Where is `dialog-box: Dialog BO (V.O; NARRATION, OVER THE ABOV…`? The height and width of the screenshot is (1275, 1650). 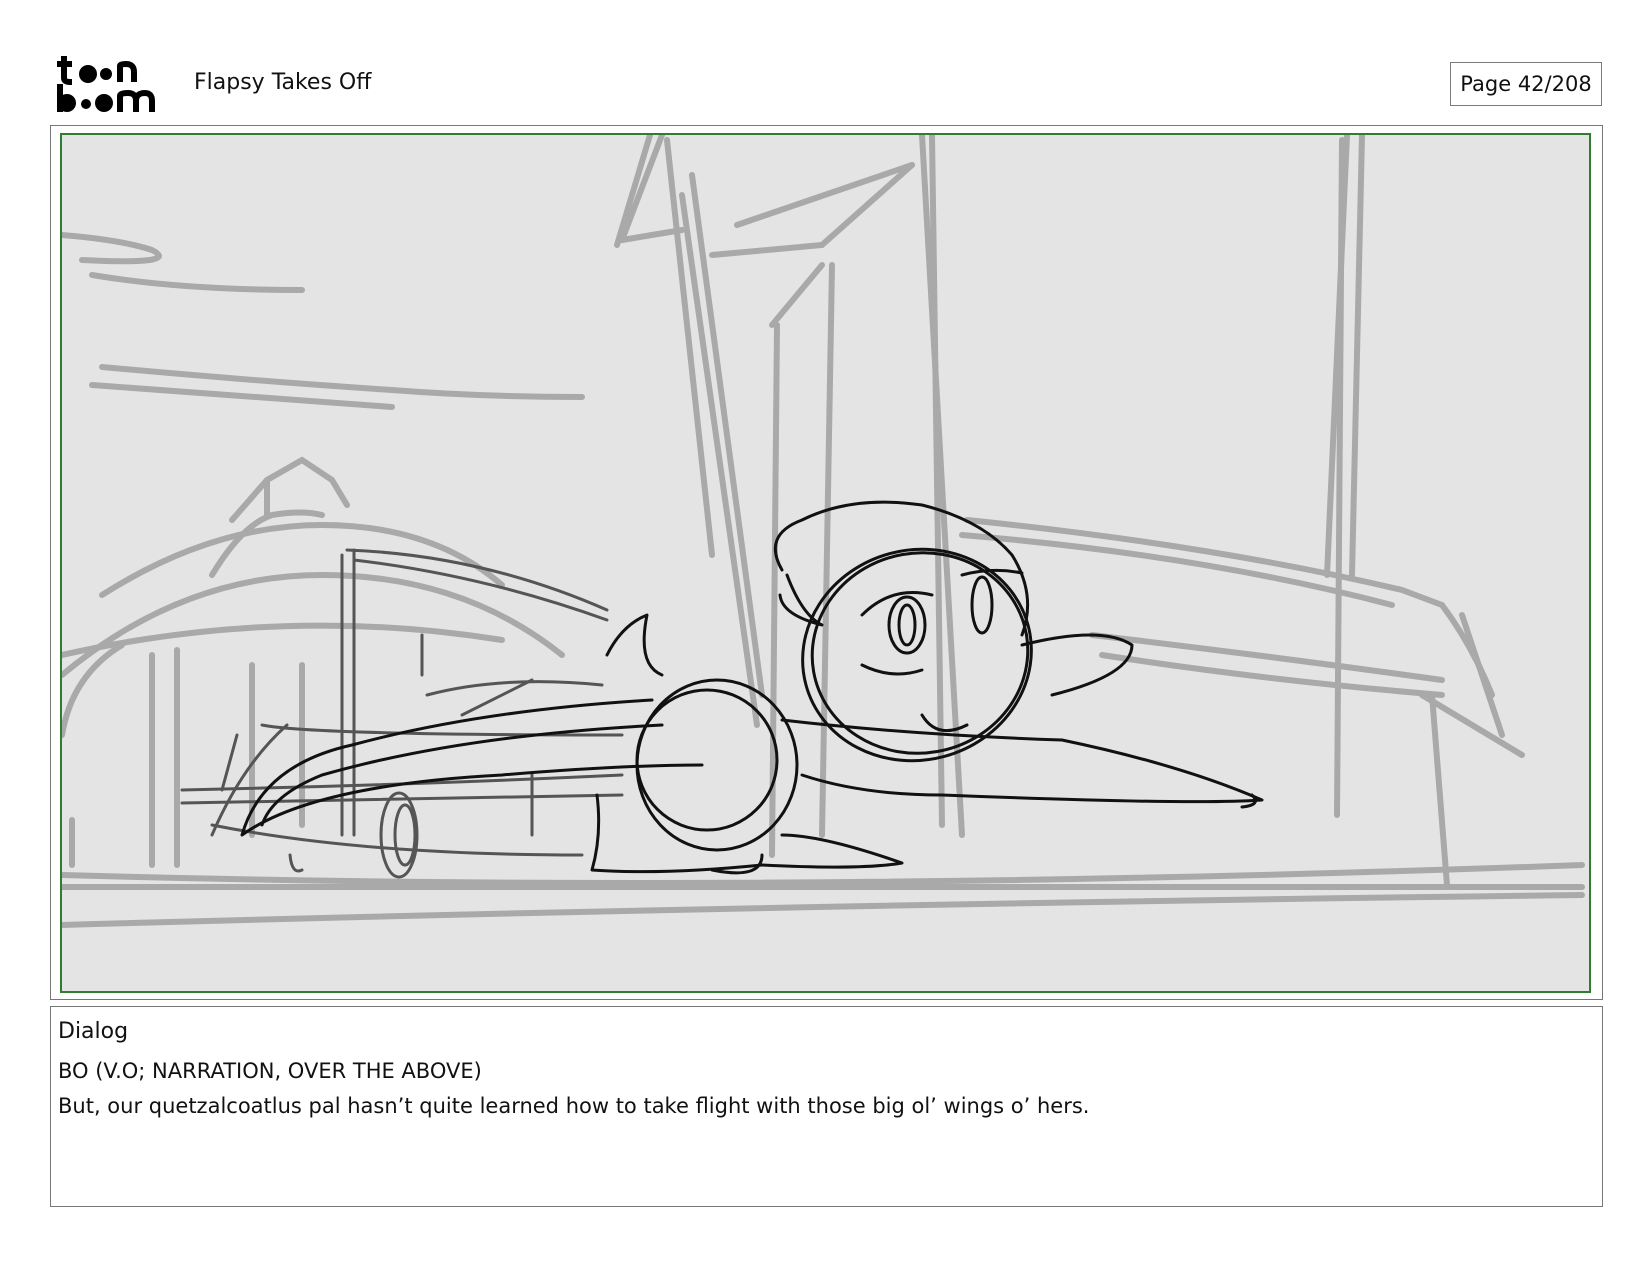
dialog-box: Dialog BO (V.O; NARRATION, OVER THE ABOV… is located at coordinates (826, 1106).